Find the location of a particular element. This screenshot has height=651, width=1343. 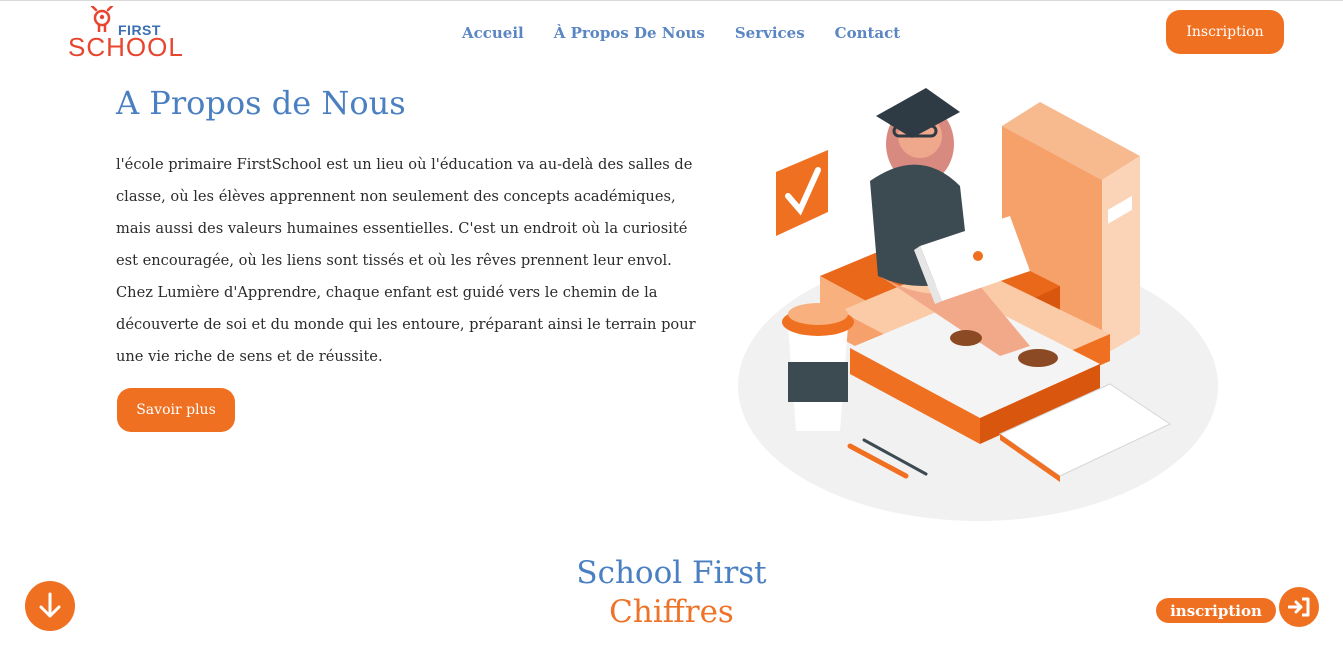

stats-subtitle: Chiffres is located at coordinates (671, 612).